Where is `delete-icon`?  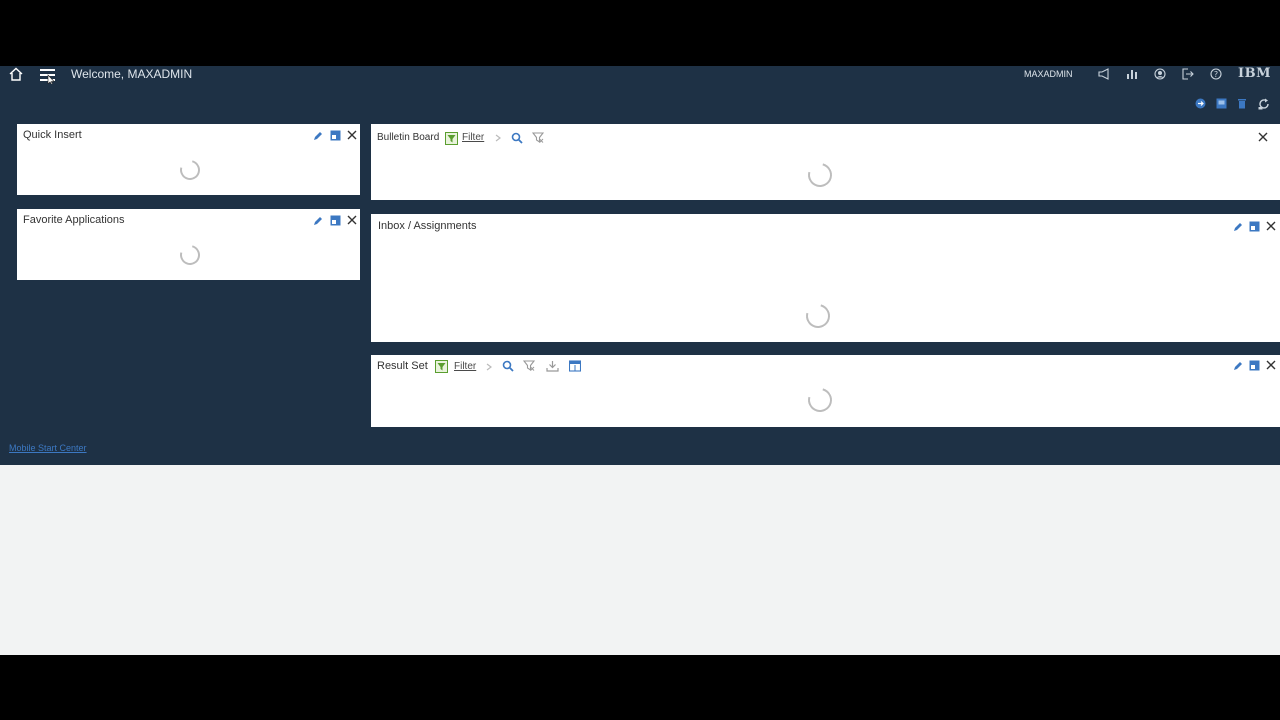
delete-icon is located at coordinates (1242, 103).